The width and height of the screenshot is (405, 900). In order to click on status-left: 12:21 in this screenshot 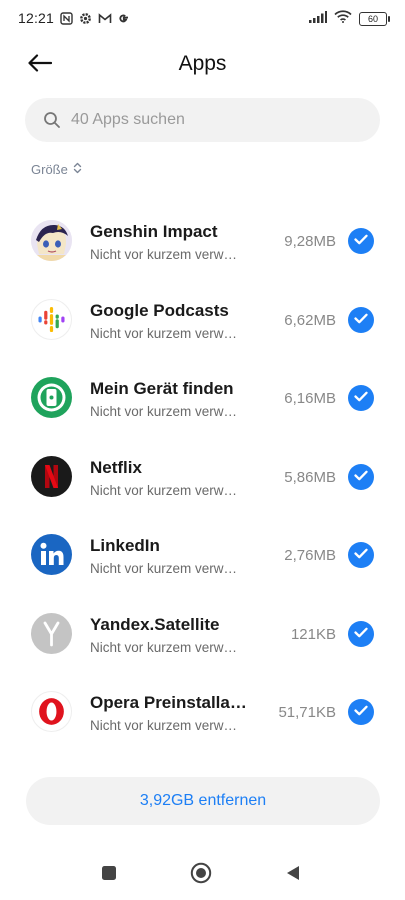, I will do `click(74, 18)`.